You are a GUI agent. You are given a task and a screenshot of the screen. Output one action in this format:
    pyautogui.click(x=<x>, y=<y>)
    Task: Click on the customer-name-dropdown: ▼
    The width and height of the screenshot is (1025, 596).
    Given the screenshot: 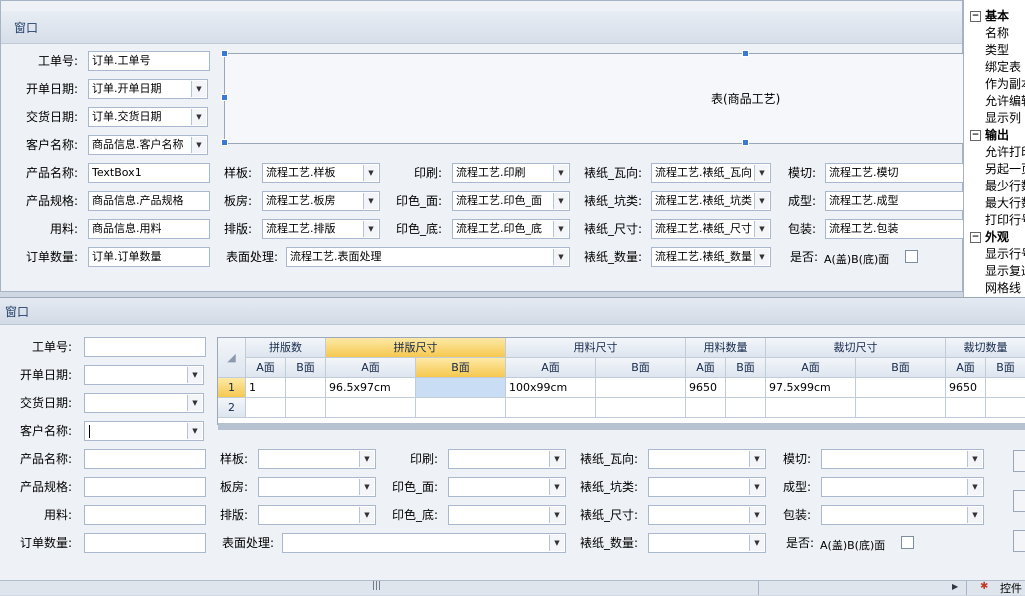 What is the action you would take?
    pyautogui.click(x=144, y=431)
    